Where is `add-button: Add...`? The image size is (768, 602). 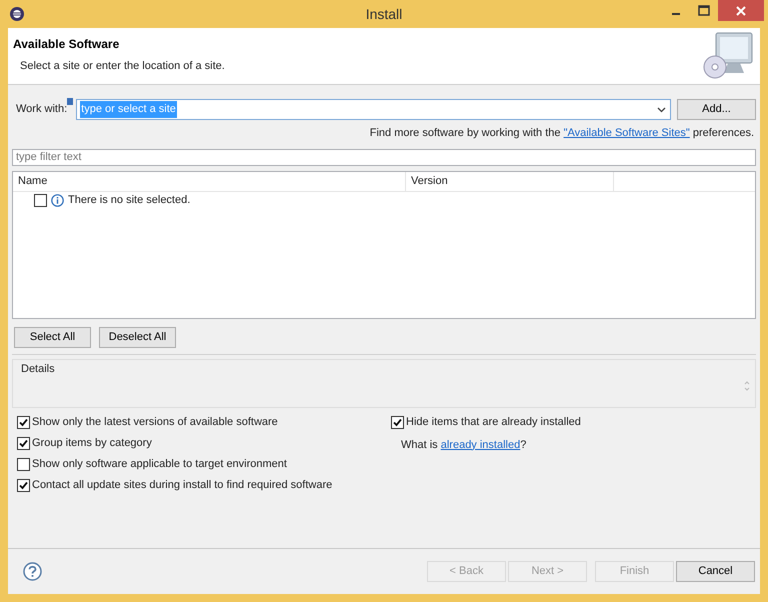
add-button: Add... is located at coordinates (716, 109).